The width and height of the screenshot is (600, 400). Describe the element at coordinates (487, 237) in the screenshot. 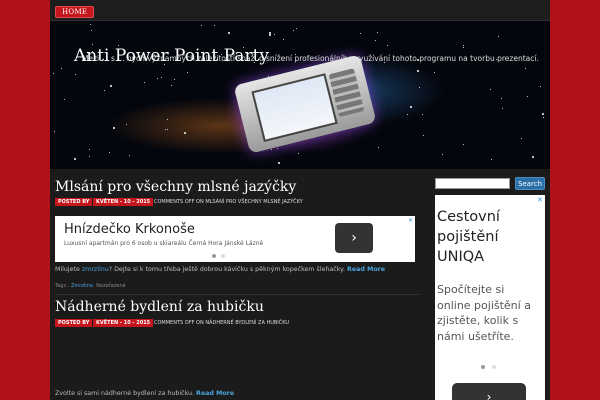

I see `sidebar-ad-title: Cestovní pojištění UNIQA` at that location.